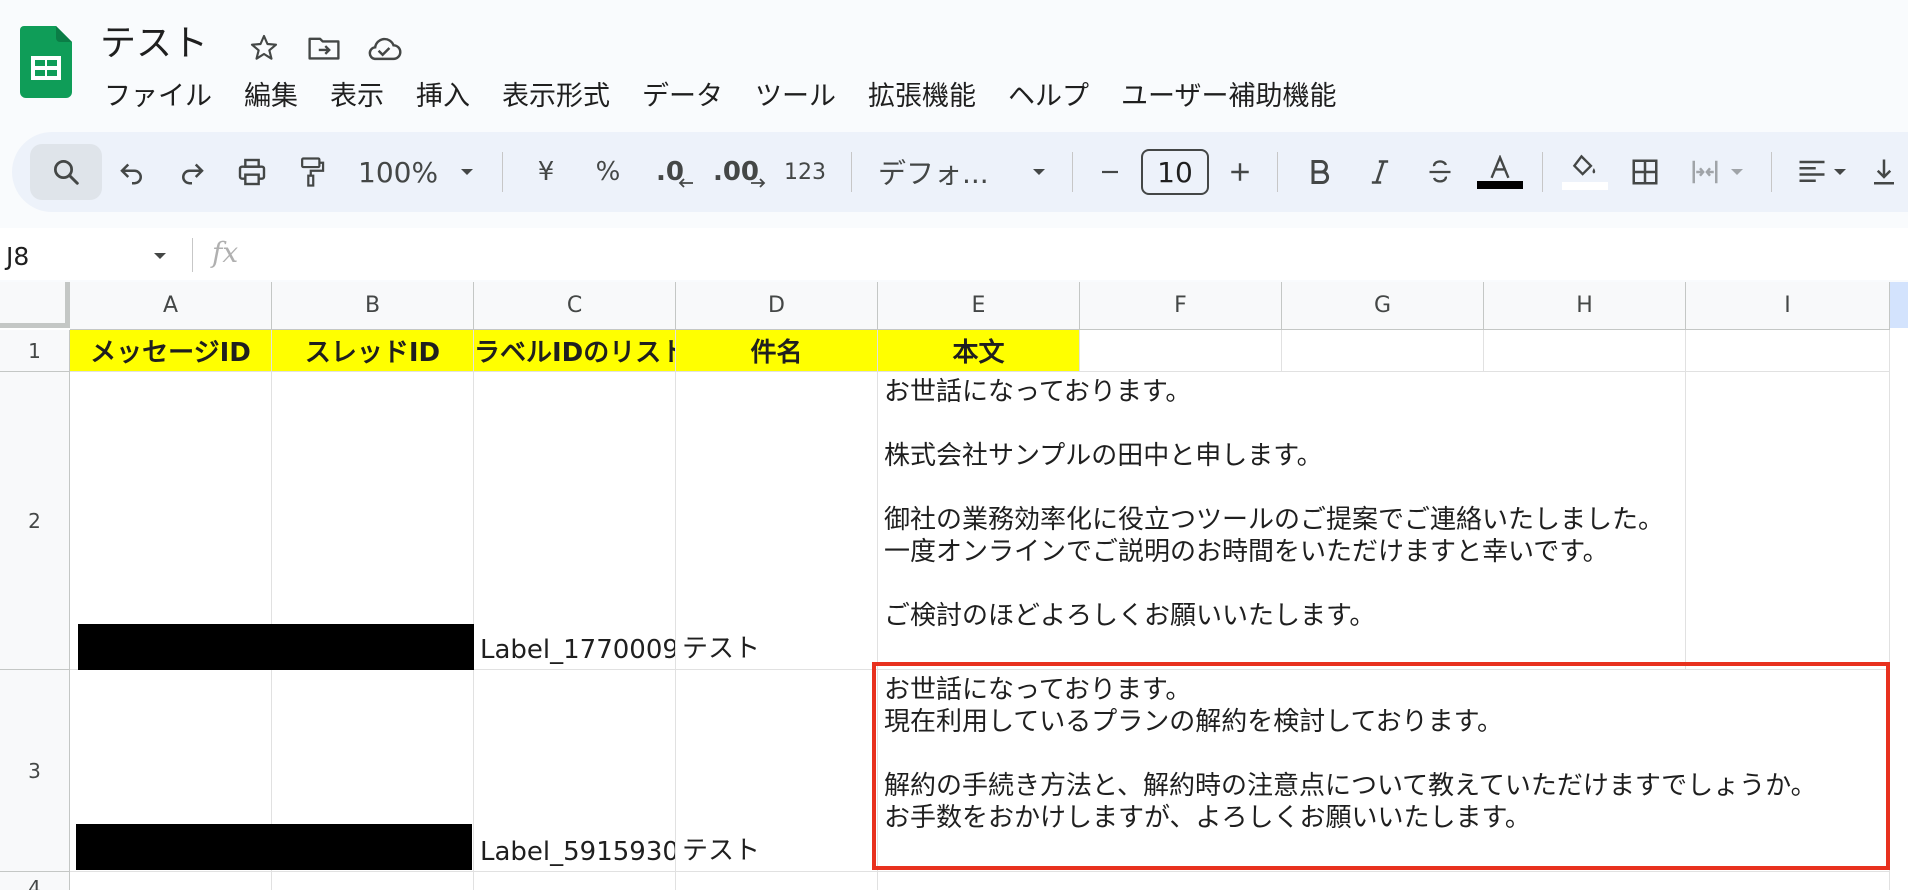  What do you see at coordinates (416, 172) in the screenshot?
I see `zoom-select: 100%` at bounding box center [416, 172].